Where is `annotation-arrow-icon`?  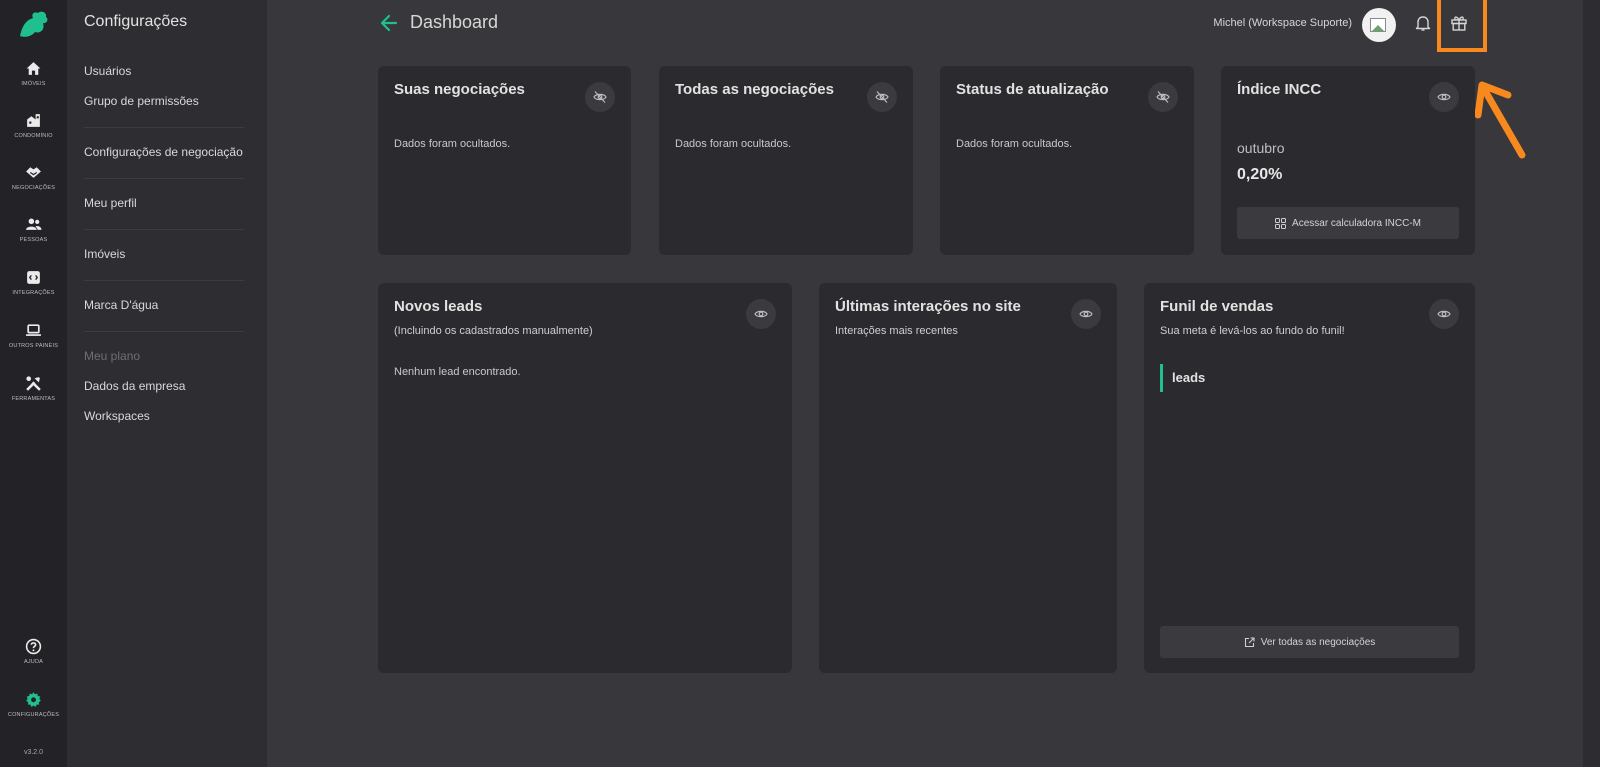 annotation-arrow-icon is located at coordinates (1500, 120).